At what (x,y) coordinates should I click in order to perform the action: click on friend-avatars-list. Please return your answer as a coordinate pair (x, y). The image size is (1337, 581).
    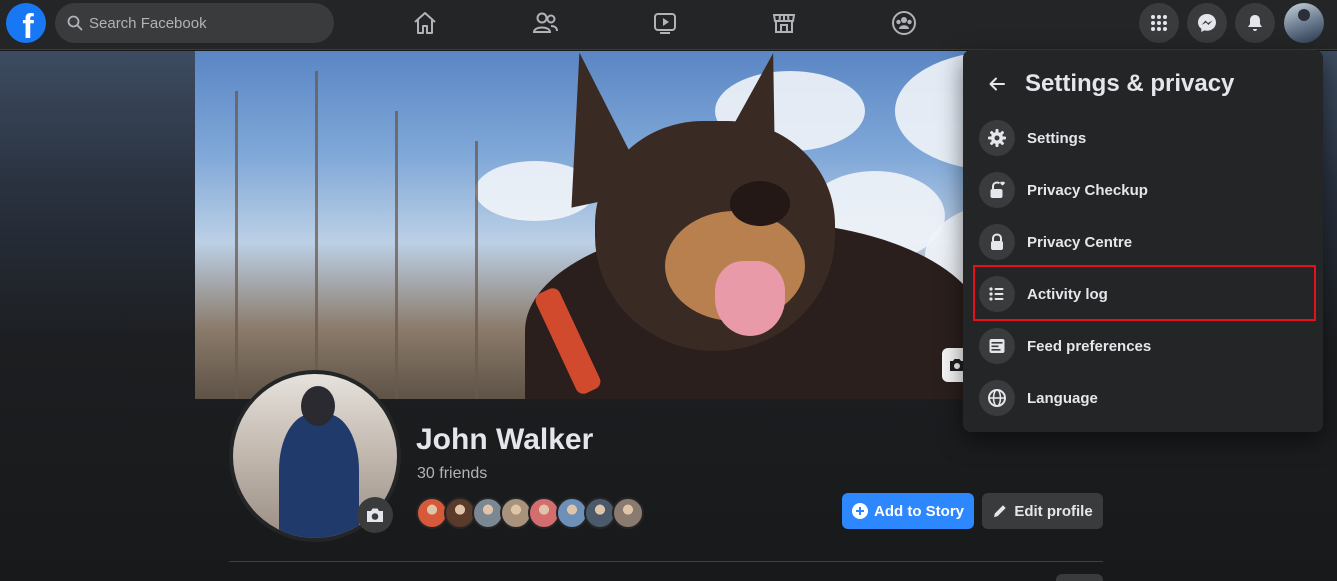
    Looking at the image, I should click on (530, 513).